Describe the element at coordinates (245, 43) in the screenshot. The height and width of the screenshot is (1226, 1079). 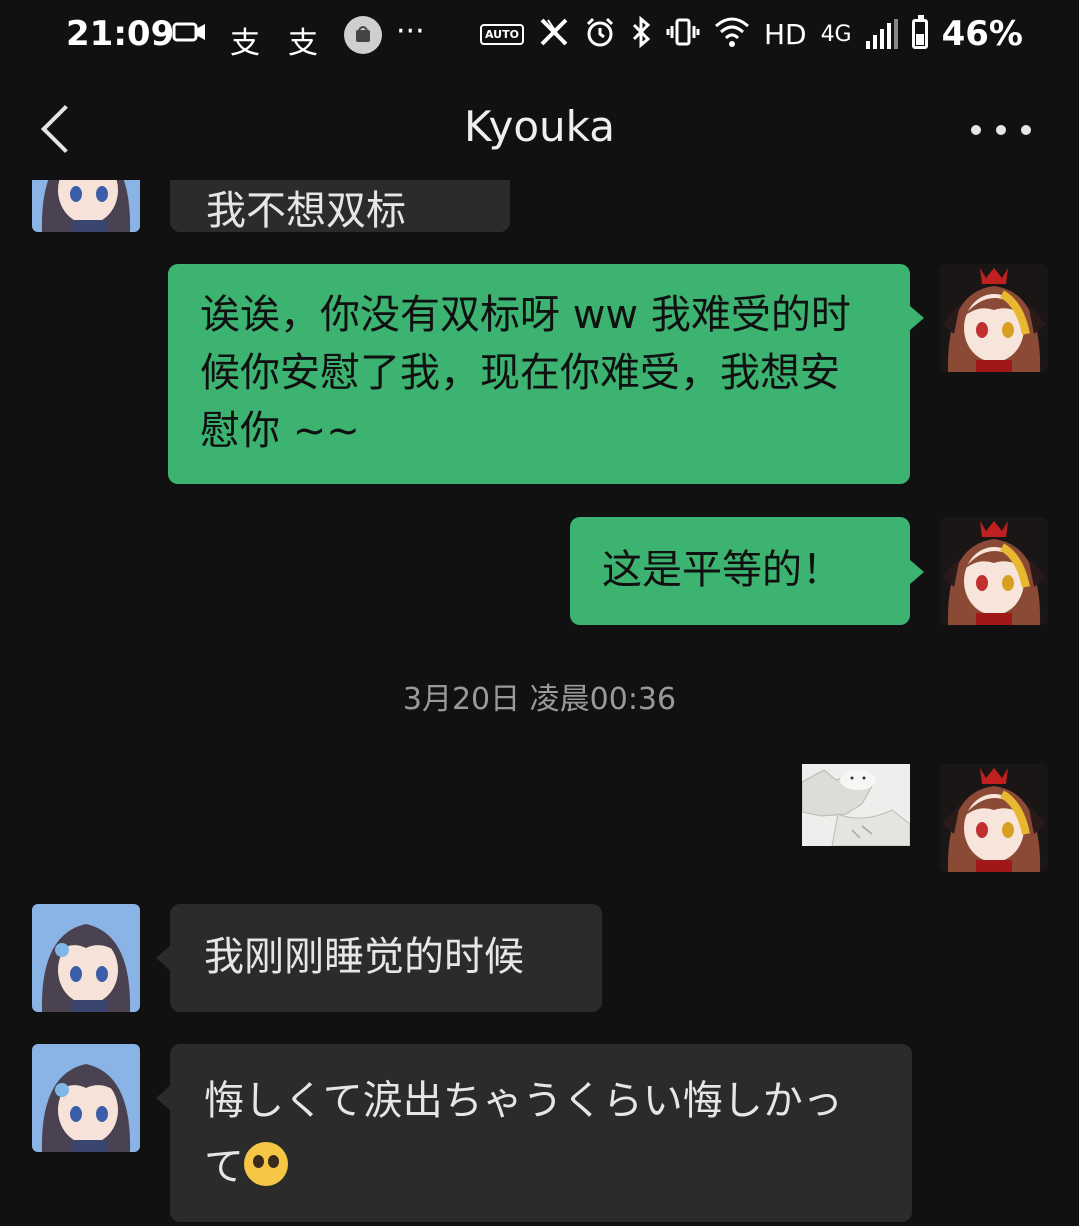
I see `alipay-notification-icon: 支` at that location.